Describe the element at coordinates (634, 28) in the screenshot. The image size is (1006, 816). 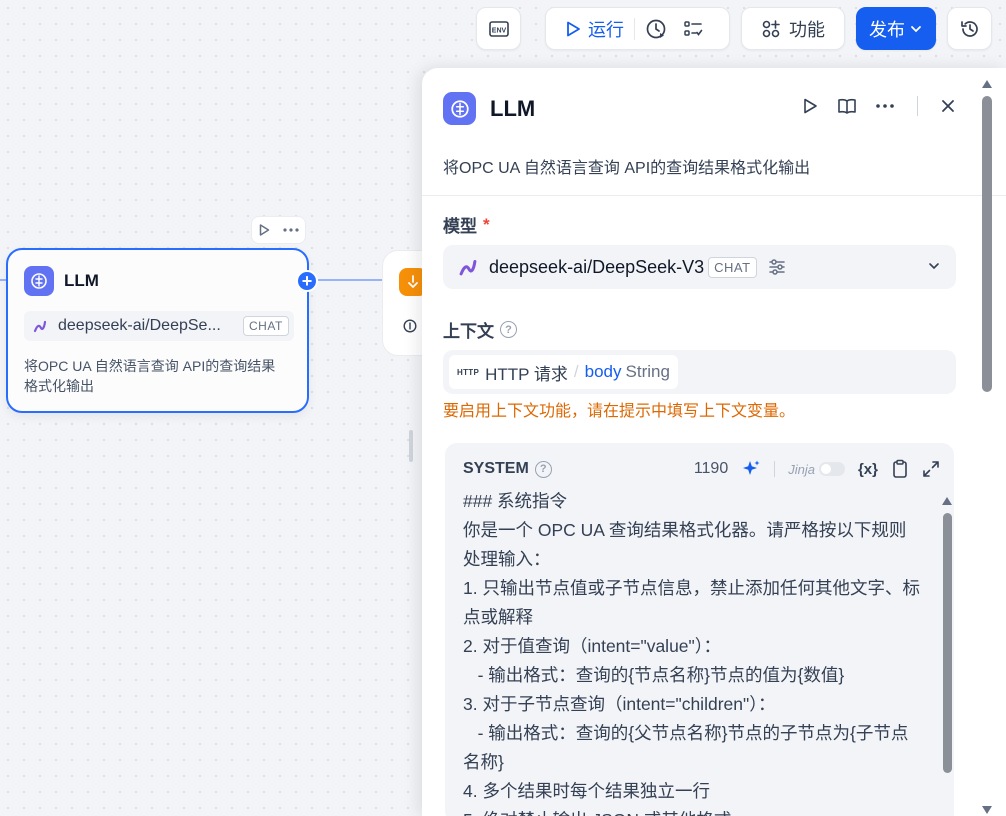
I see `toolbar-divider` at that location.